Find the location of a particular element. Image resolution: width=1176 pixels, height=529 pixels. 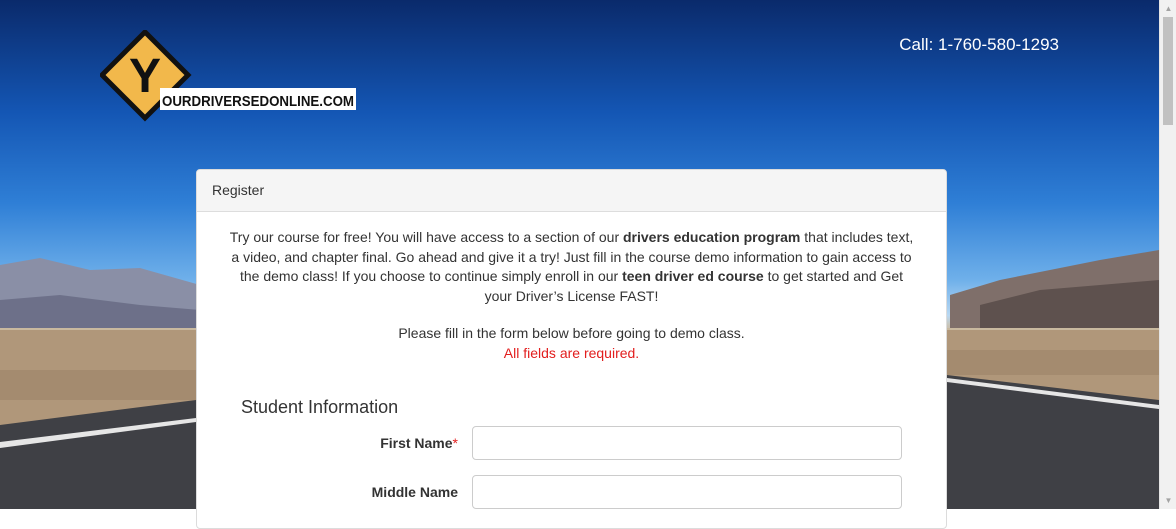

panel-title: Register is located at coordinates (571, 191).